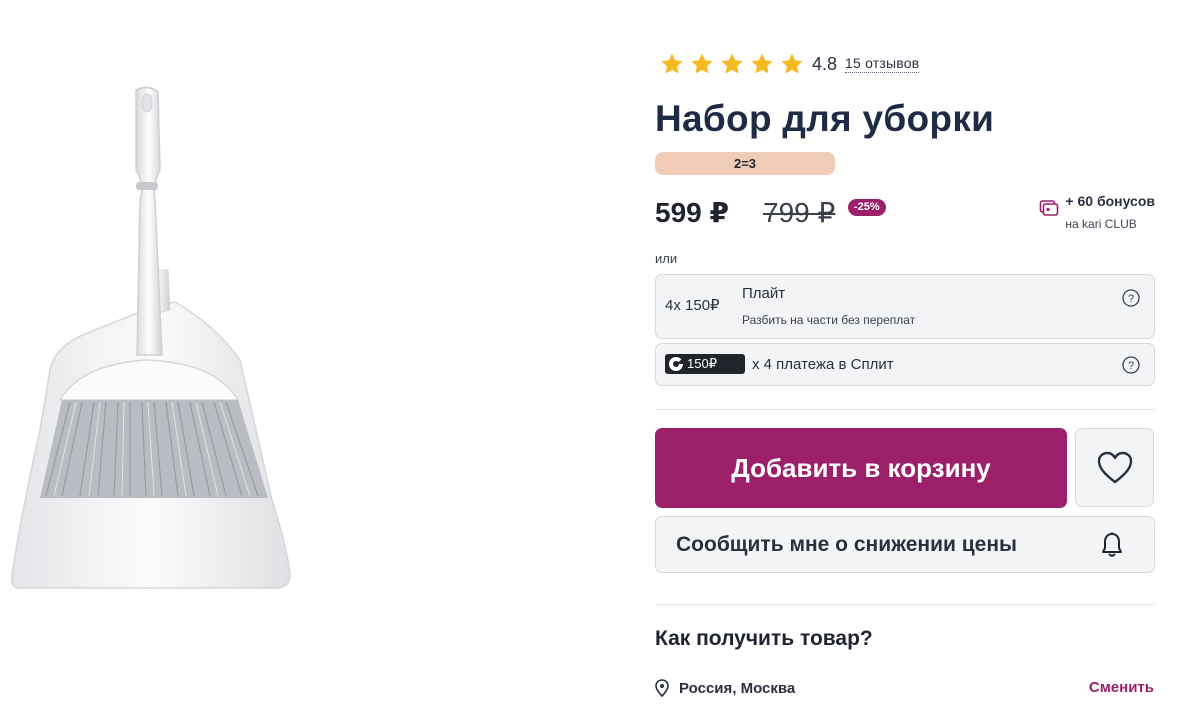  I want to click on or-label: или, so click(666, 258).